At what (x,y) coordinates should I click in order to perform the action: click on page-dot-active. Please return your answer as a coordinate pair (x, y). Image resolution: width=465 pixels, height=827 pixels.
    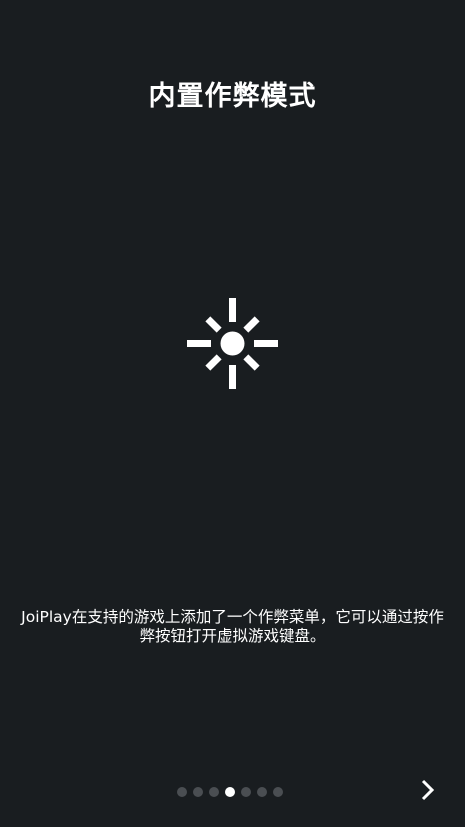
    Looking at the image, I should click on (230, 791).